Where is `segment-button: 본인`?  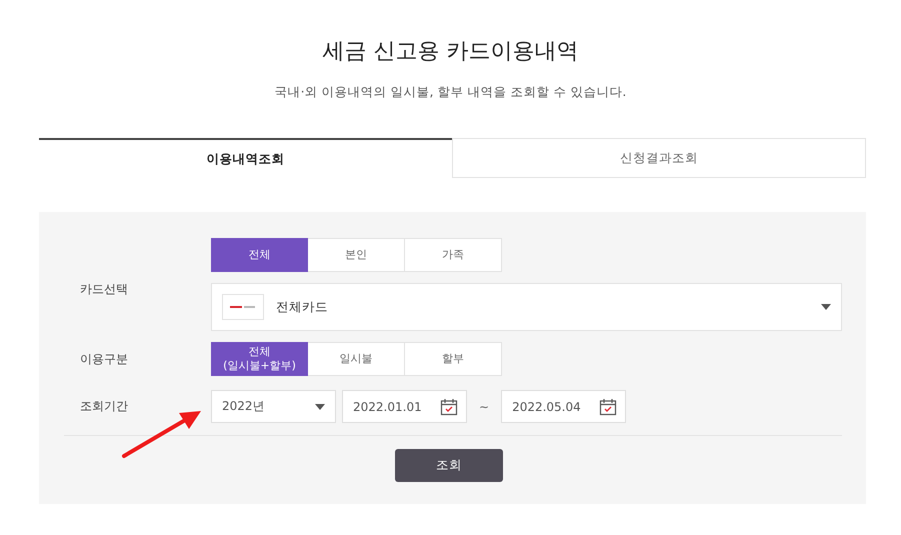 segment-button: 본인 is located at coordinates (356, 255).